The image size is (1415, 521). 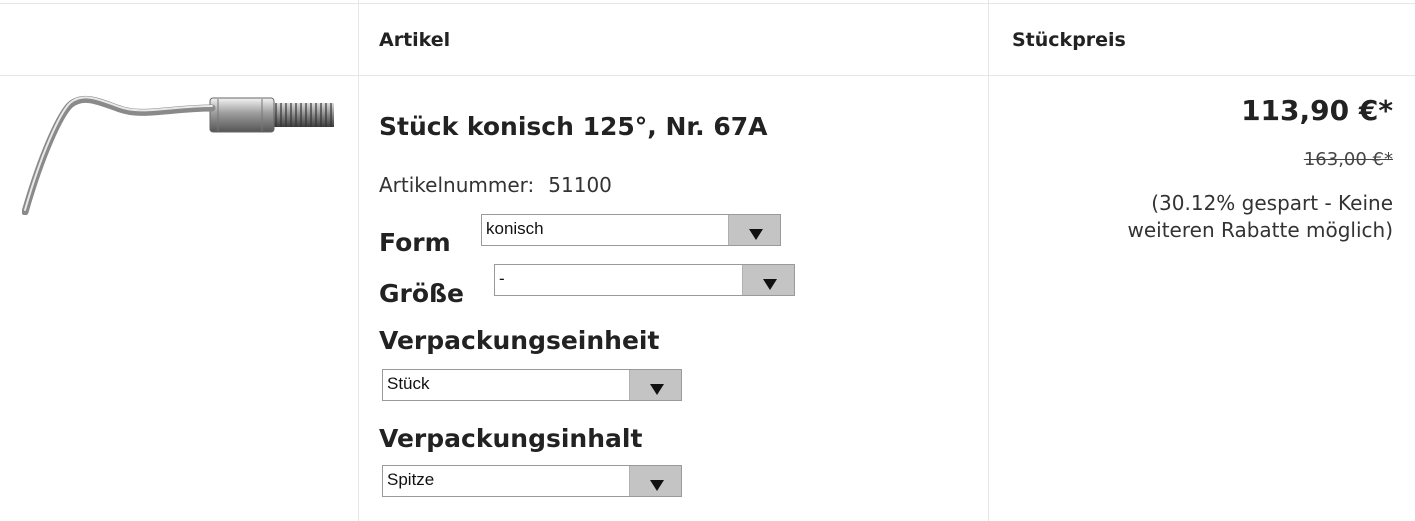 What do you see at coordinates (411, 479) in the screenshot?
I see `pack-content-select-value: Spitze` at bounding box center [411, 479].